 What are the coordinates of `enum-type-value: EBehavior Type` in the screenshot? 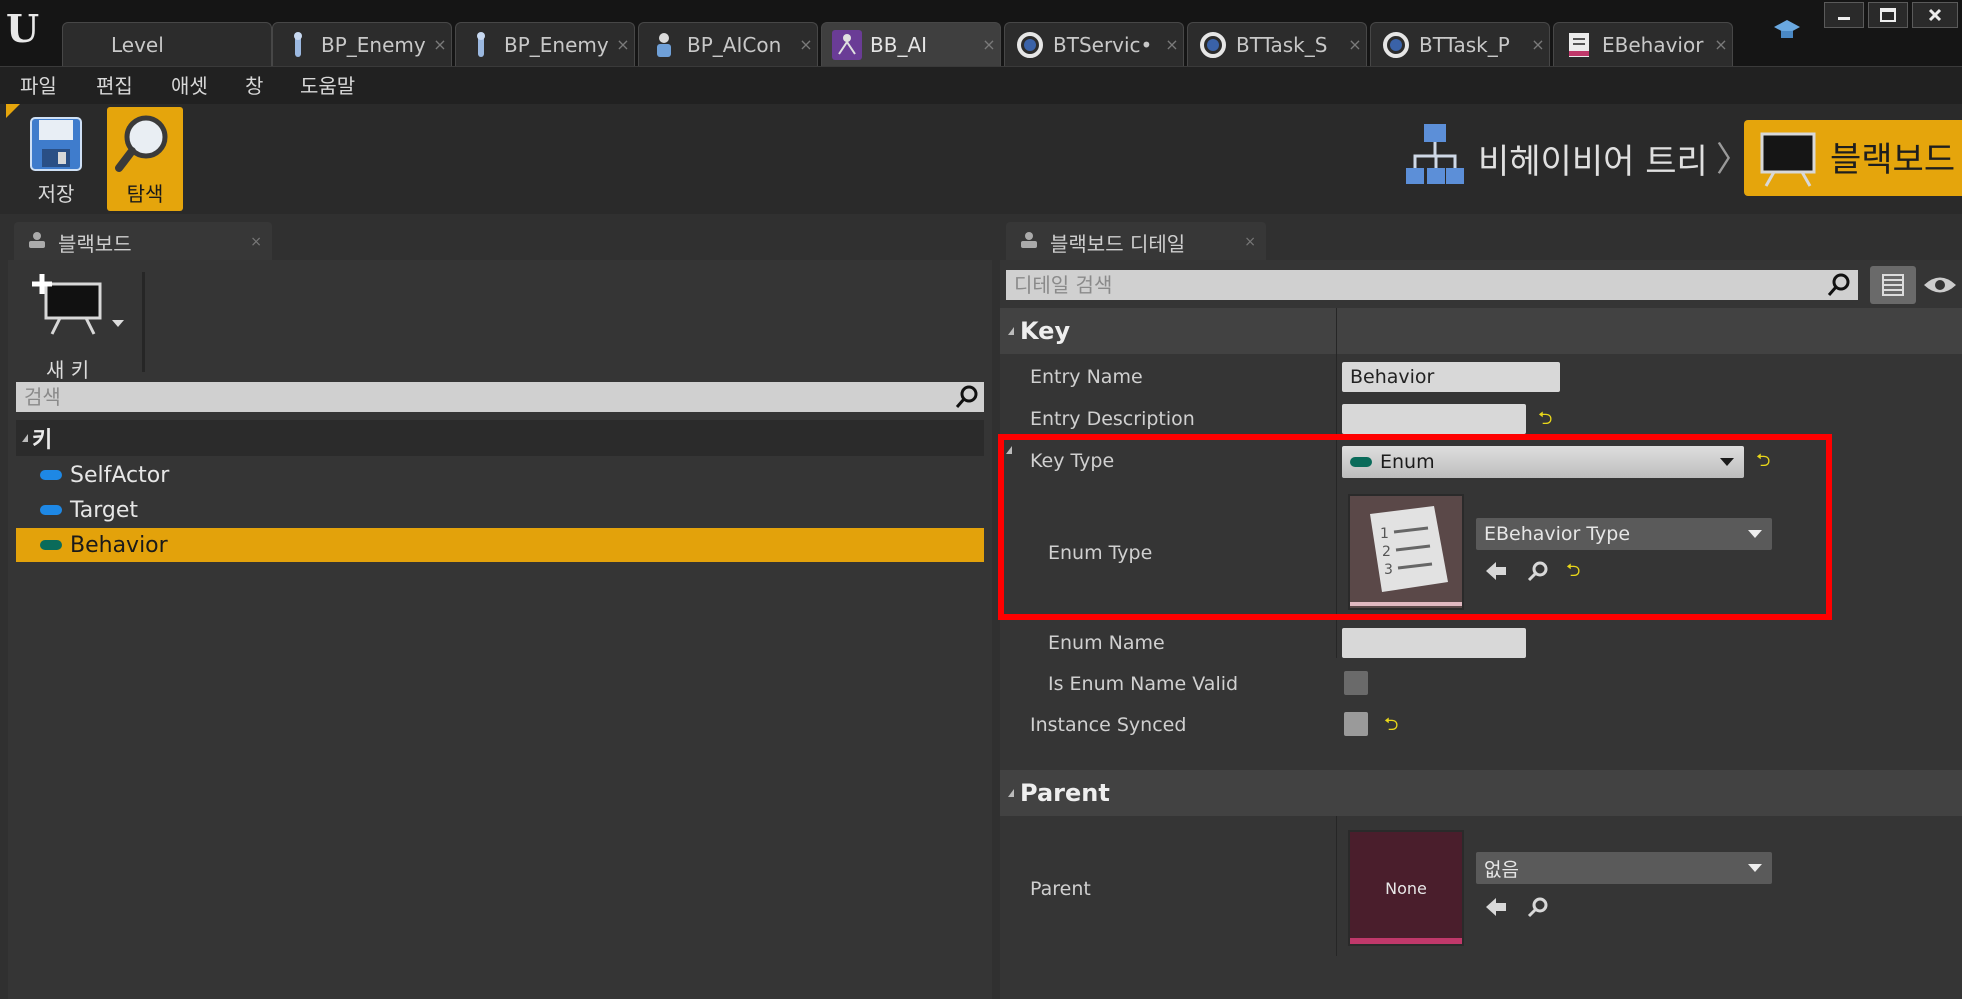 It's located at (1557, 534).